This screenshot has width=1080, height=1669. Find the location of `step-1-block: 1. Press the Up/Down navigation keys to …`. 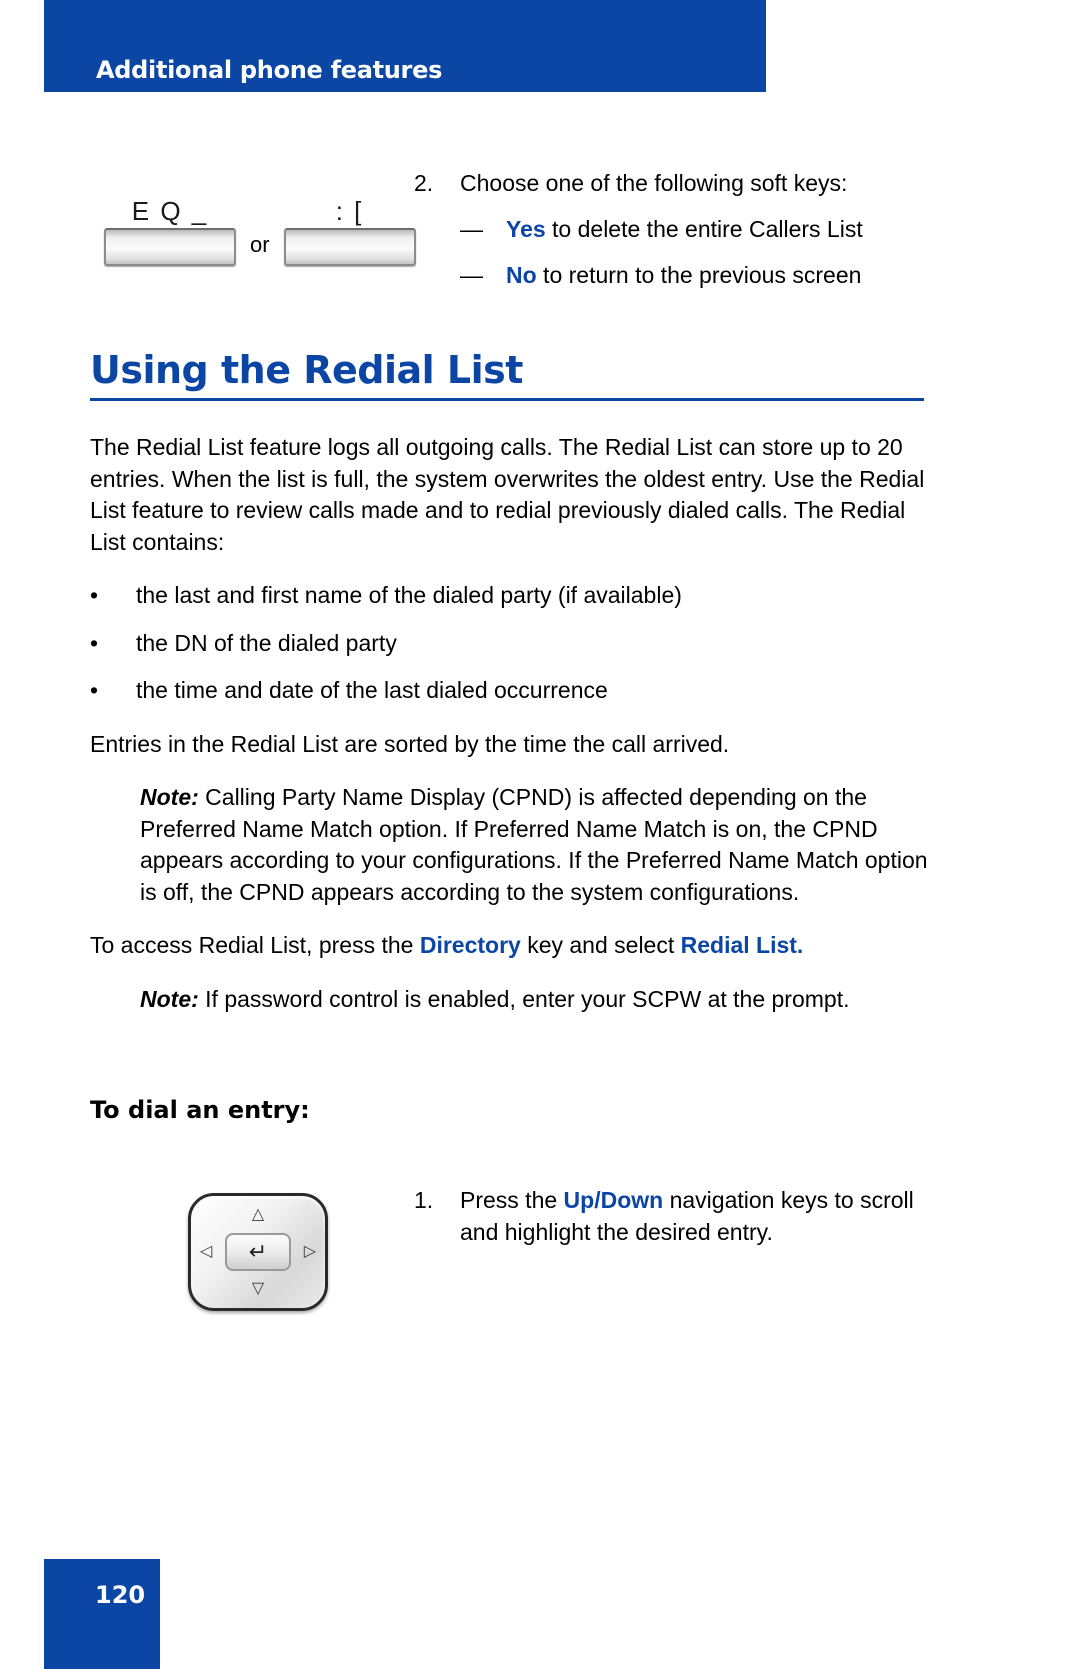

step-1-block: 1. Press the Up/Down navigation keys to … is located at coordinates (674, 1216).